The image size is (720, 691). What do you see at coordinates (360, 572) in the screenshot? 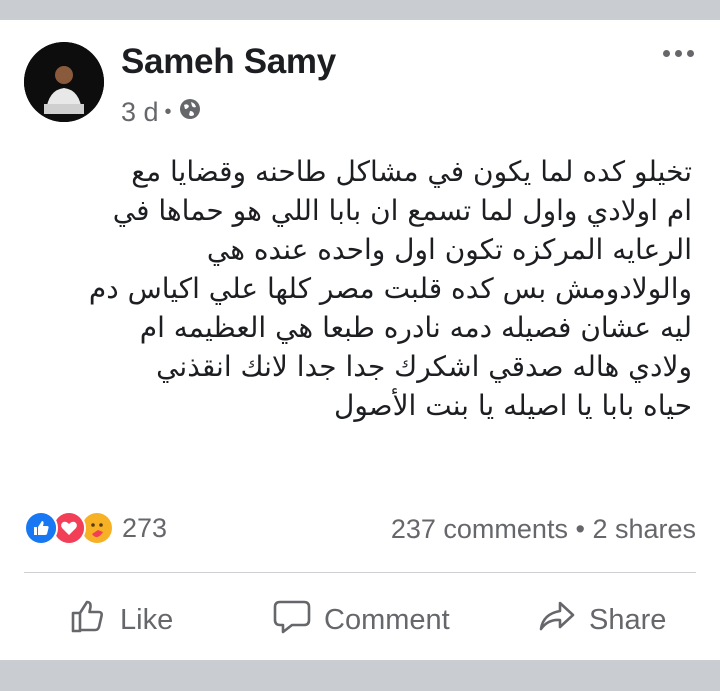
I see `divider` at bounding box center [360, 572].